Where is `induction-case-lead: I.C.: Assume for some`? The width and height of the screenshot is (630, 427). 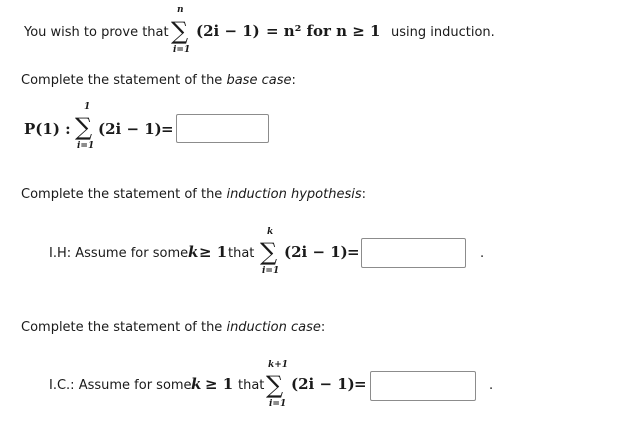
induction-case-lead: I.C.: Assume for some is located at coordinates (120, 385).